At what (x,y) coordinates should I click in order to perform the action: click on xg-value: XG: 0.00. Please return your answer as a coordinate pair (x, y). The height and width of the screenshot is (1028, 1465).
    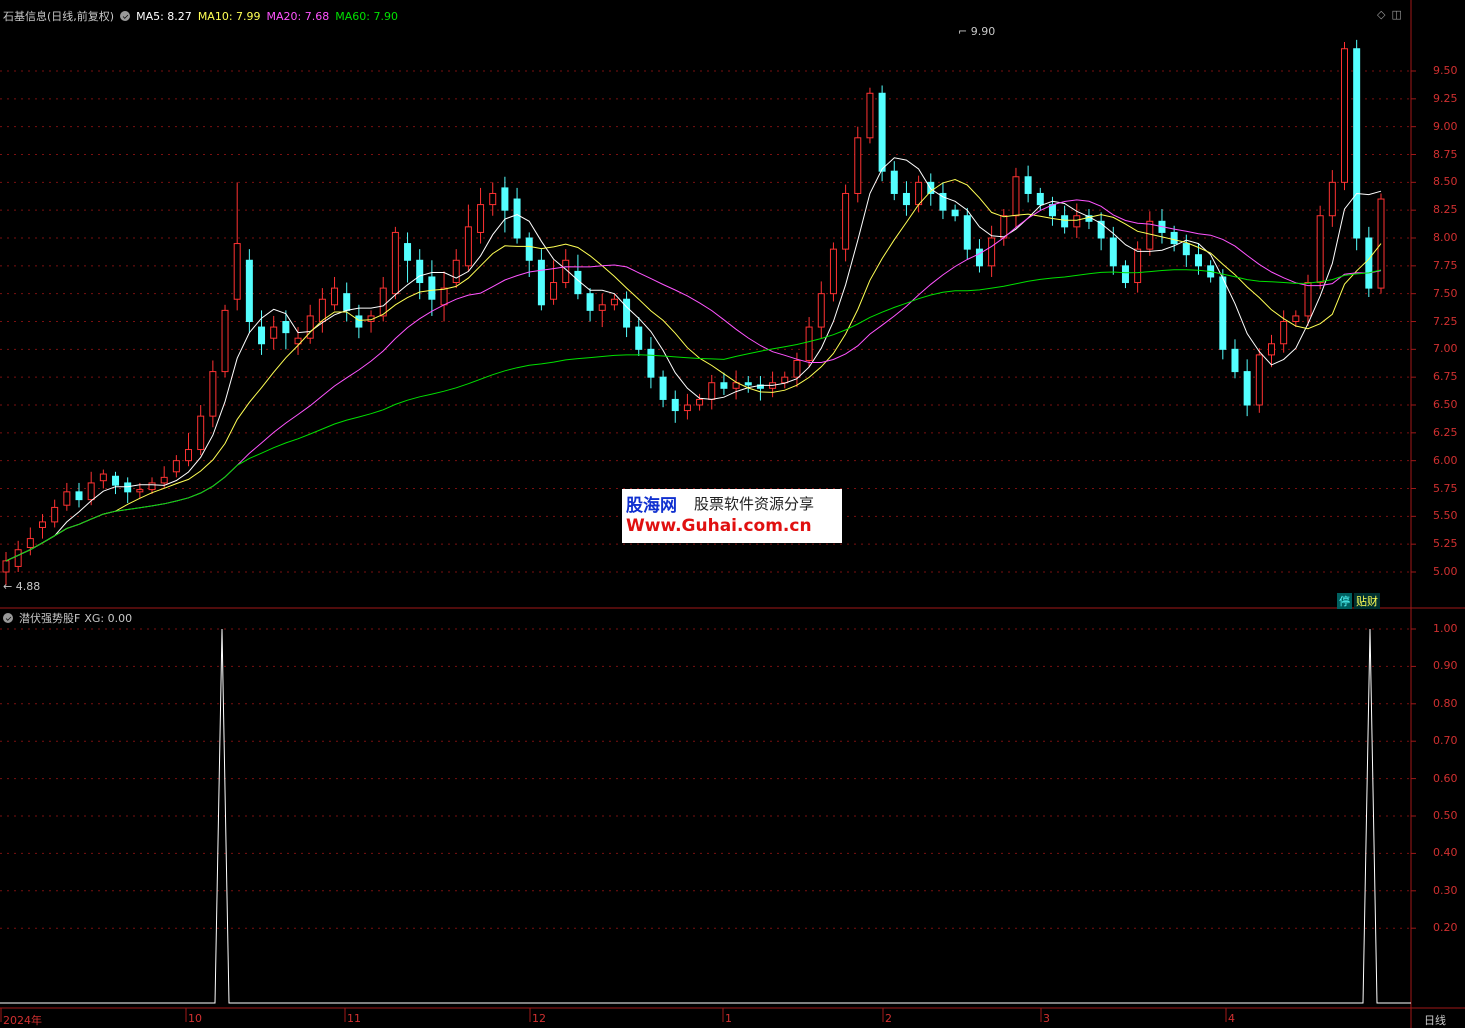
    Looking at the image, I should click on (108, 618).